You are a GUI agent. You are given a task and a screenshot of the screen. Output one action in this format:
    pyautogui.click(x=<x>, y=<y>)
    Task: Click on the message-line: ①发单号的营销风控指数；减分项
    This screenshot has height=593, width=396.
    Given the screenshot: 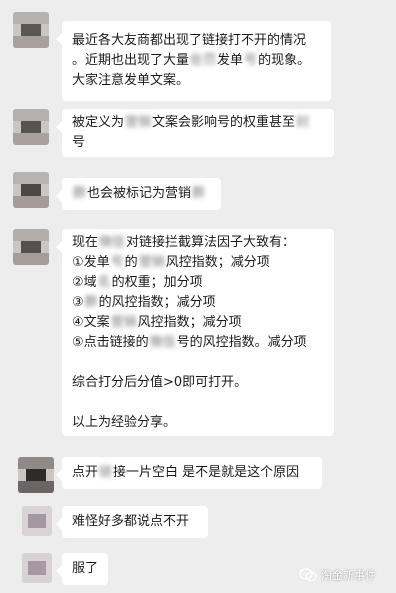 What is the action you would take?
    pyautogui.click(x=171, y=262)
    